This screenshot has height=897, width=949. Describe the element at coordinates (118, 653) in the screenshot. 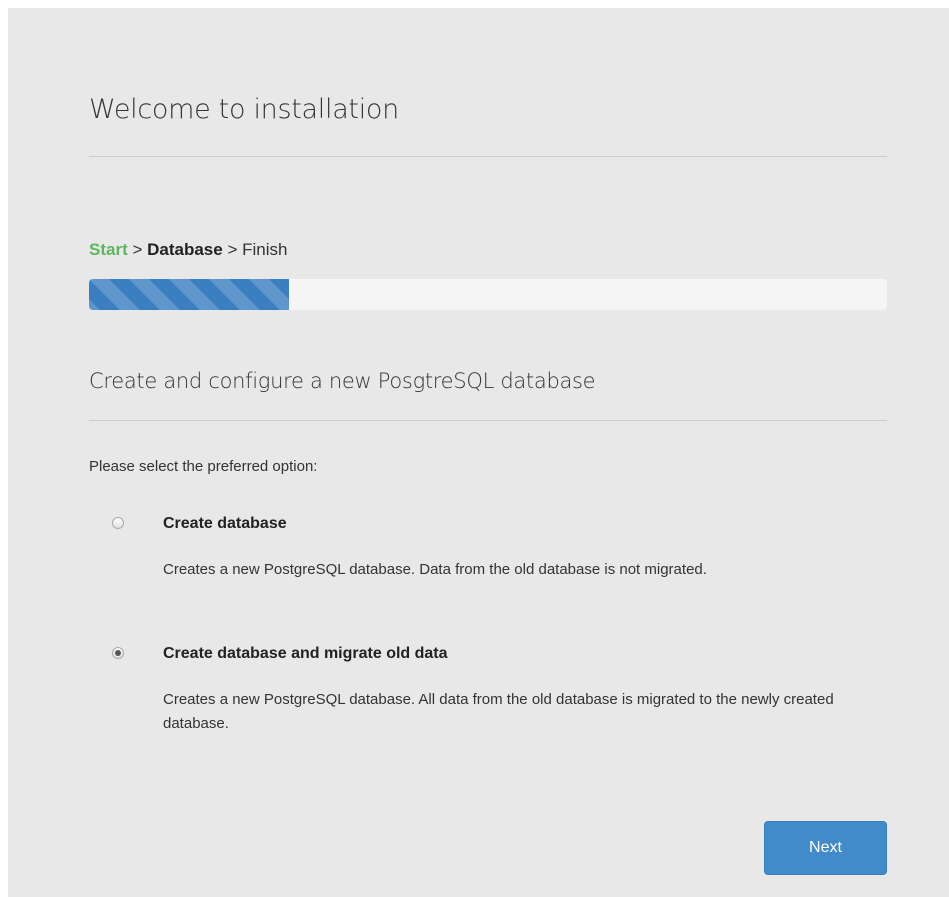

I see `create-and-migrate-radio` at that location.